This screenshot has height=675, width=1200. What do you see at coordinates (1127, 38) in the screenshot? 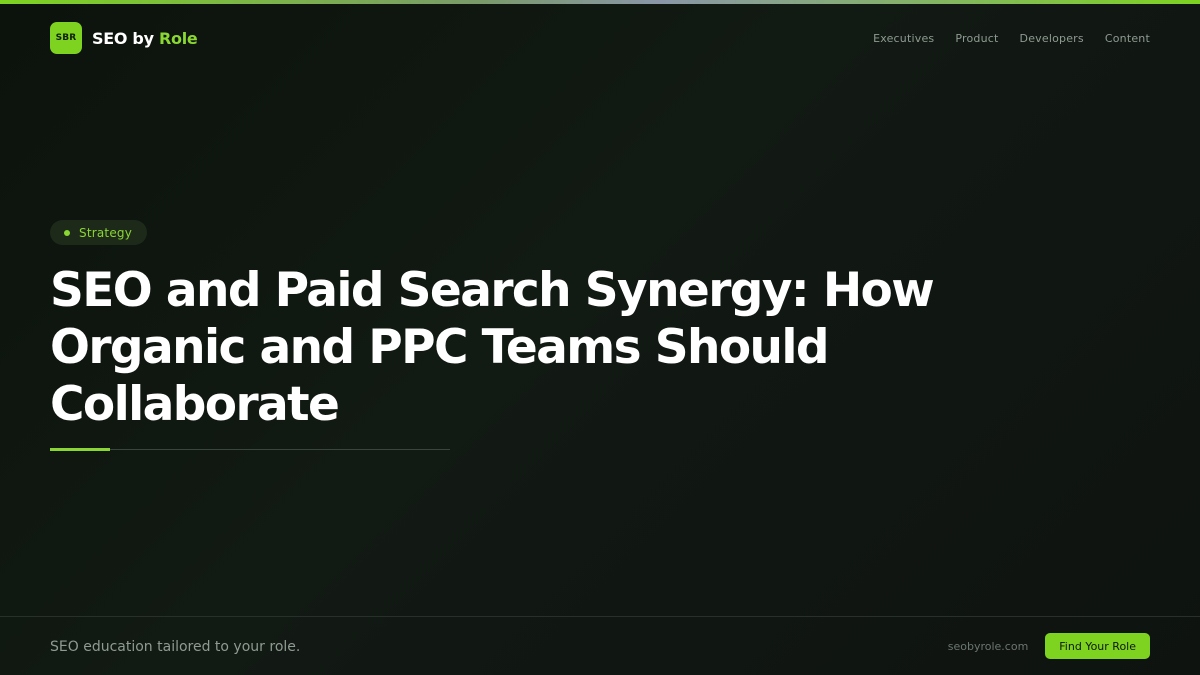
I see `nav-item-content: Content` at bounding box center [1127, 38].